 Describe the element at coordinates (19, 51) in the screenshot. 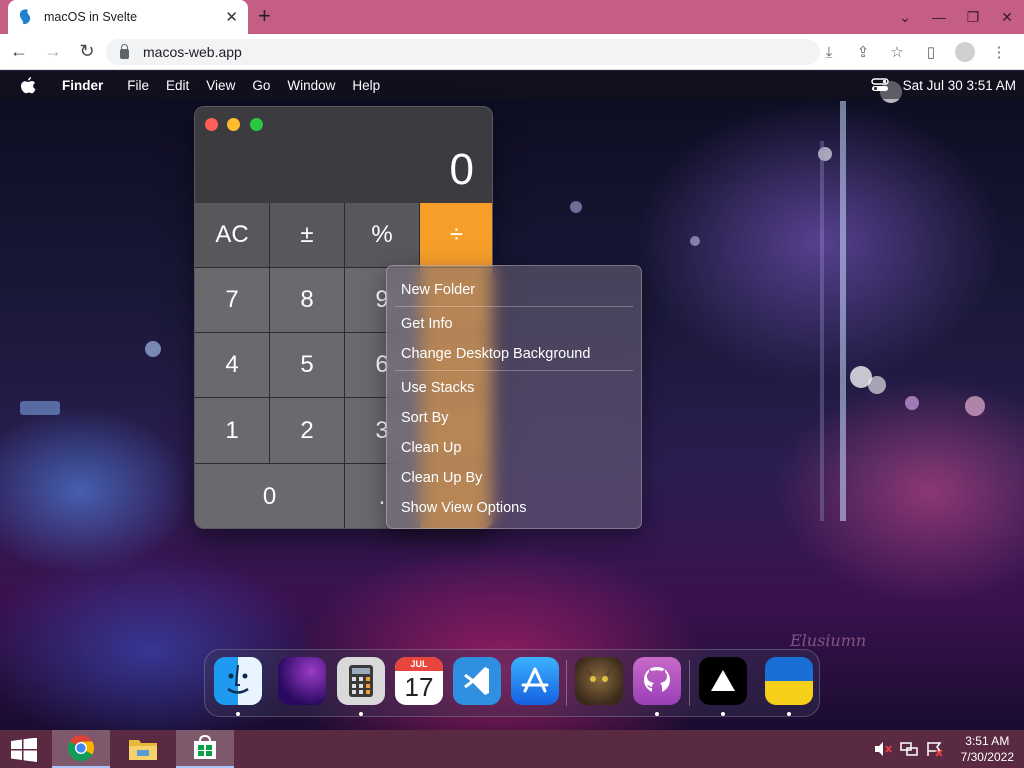

I see `back-icon: ←` at that location.